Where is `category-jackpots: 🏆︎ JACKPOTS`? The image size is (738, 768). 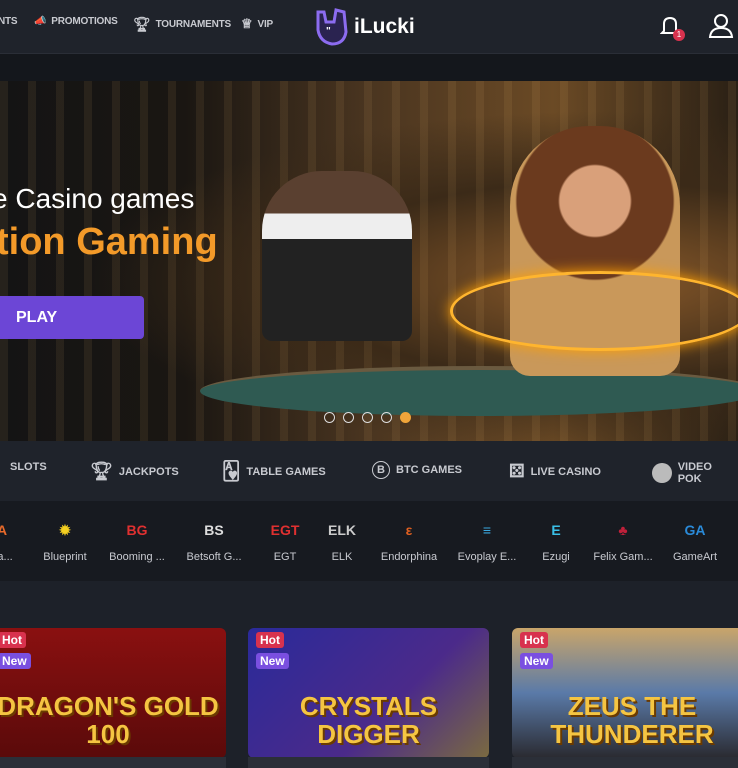 category-jackpots: 🏆︎ JACKPOTS is located at coordinates (134, 471).